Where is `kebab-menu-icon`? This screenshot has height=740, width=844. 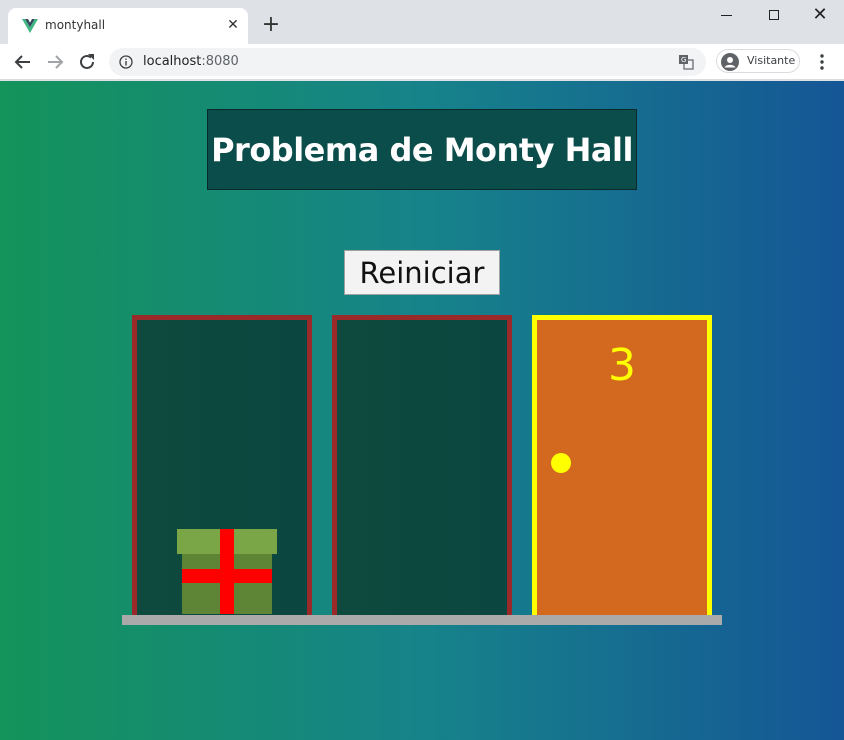
kebab-menu-icon is located at coordinates (822, 62).